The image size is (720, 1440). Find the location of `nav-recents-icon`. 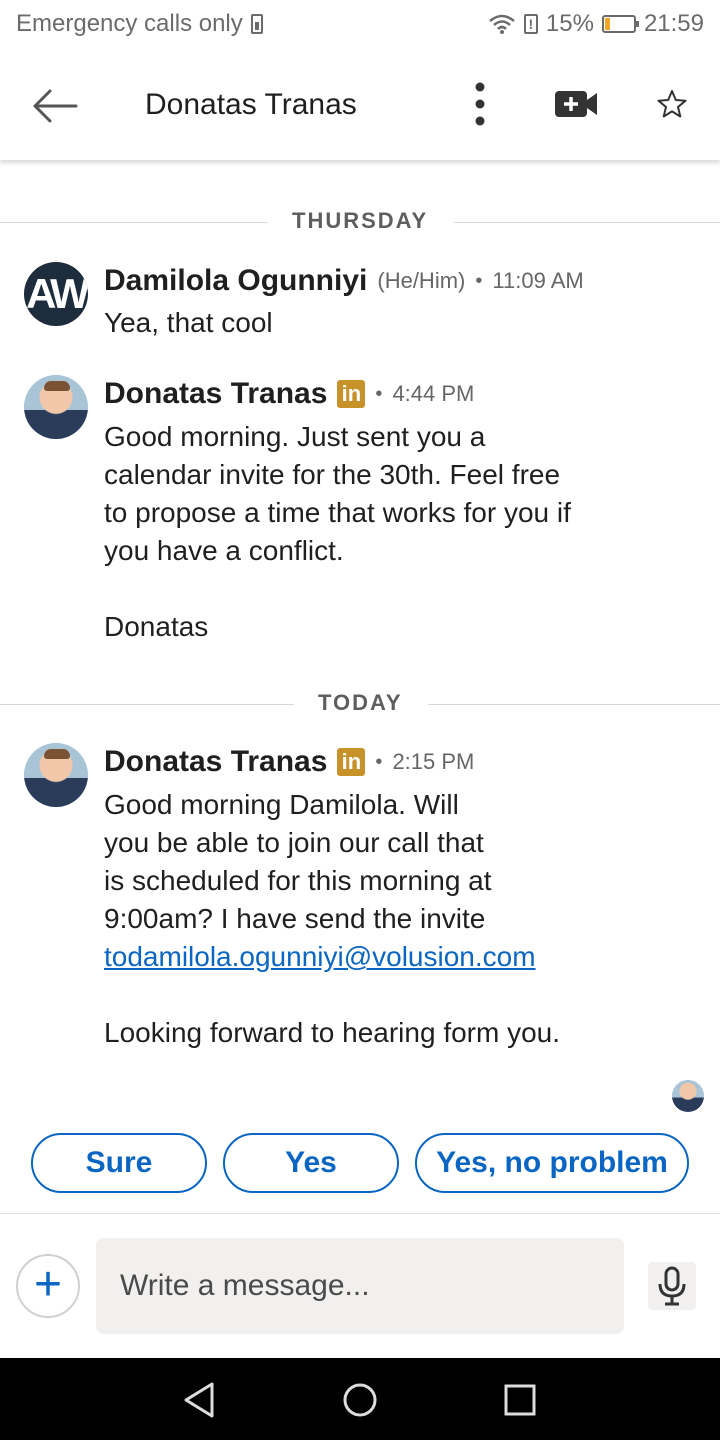

nav-recents-icon is located at coordinates (520, 1400).